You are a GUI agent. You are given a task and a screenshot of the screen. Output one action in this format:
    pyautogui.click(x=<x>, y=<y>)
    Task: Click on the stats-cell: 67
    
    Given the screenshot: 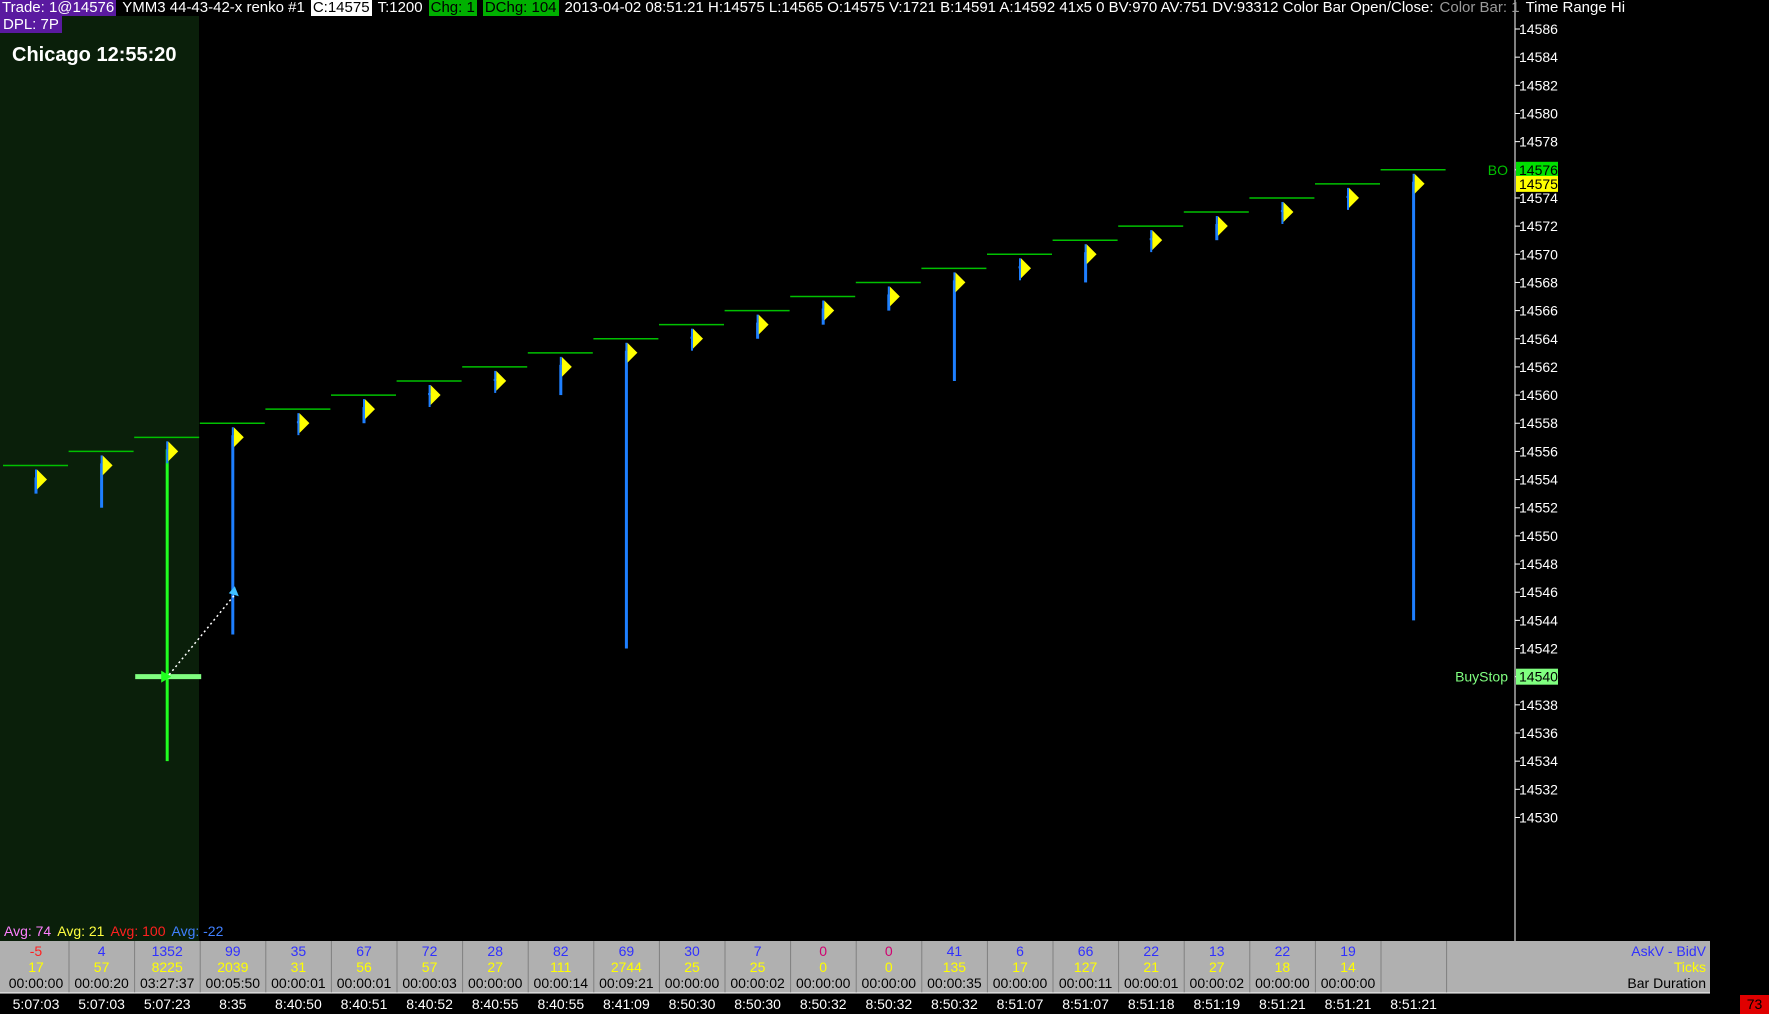 What is the action you would take?
    pyautogui.click(x=364, y=951)
    